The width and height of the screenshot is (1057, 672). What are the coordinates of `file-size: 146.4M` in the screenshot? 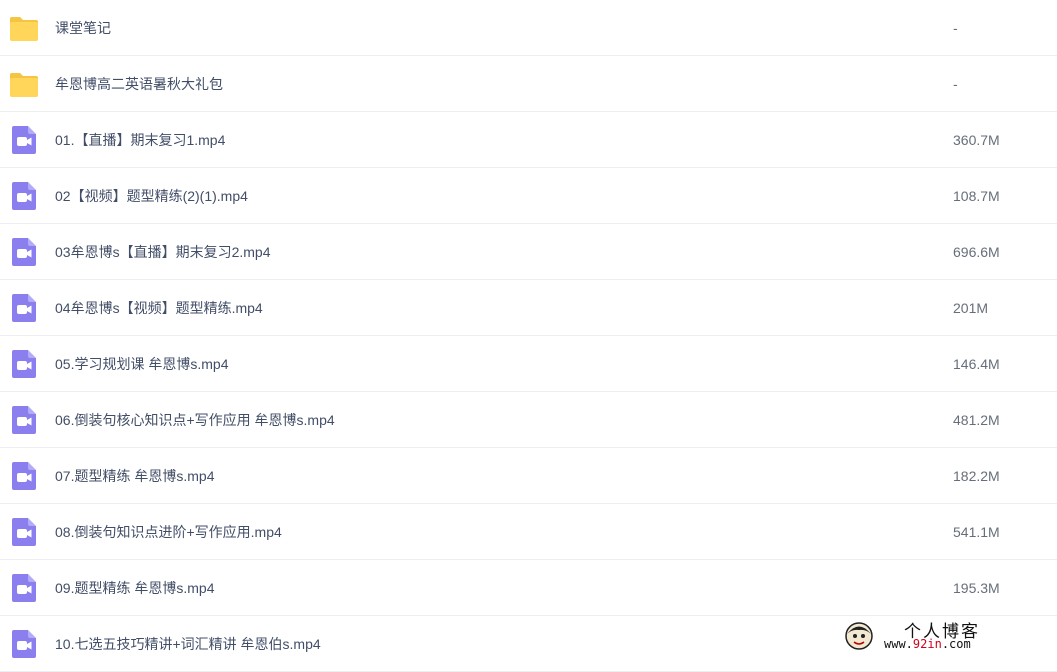 It's located at (976, 364).